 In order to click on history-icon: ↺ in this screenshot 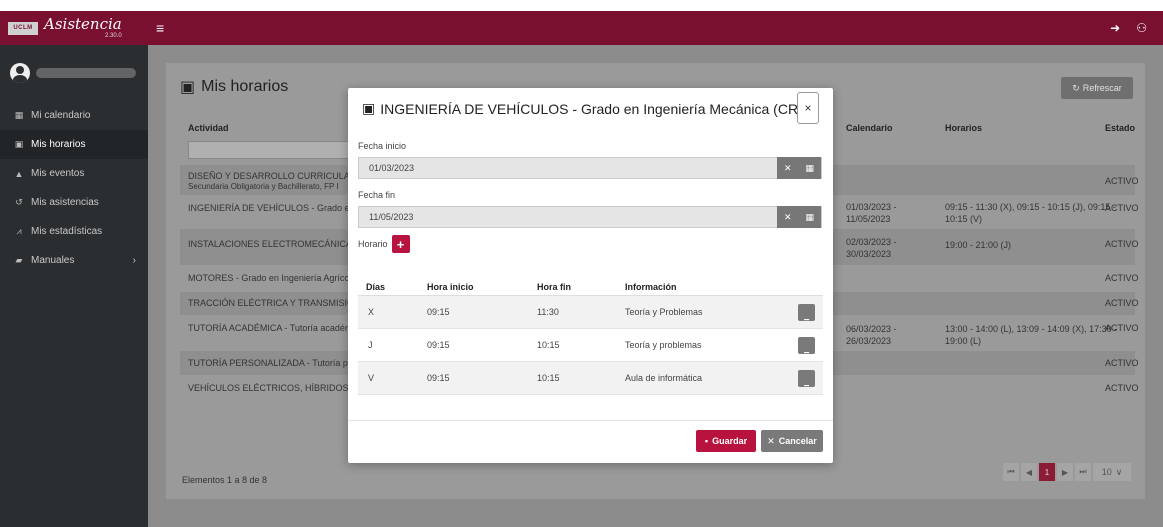, I will do `click(19, 202)`.